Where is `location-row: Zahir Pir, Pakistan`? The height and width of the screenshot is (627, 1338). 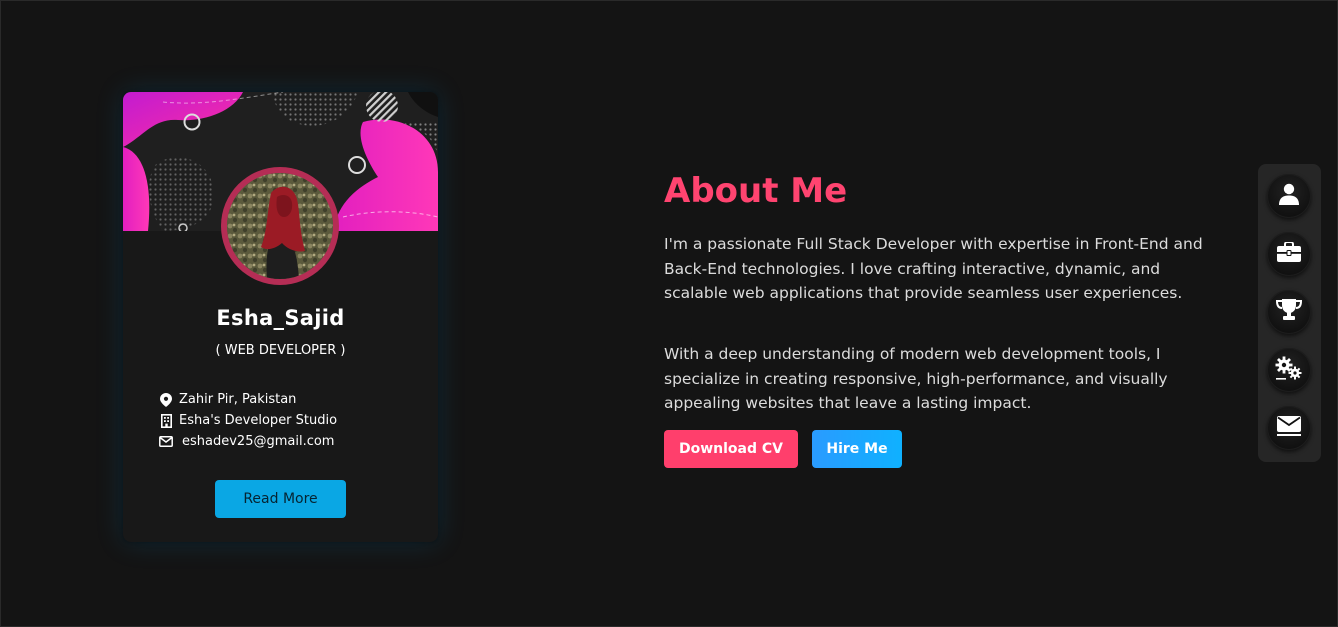 location-row: Zahir Pir, Pakistan is located at coordinates (293, 399).